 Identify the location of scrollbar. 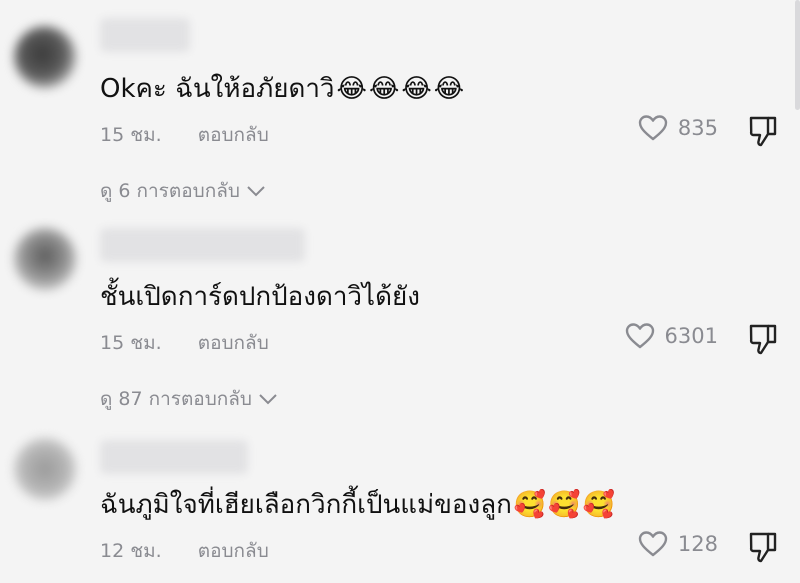
(797, 55).